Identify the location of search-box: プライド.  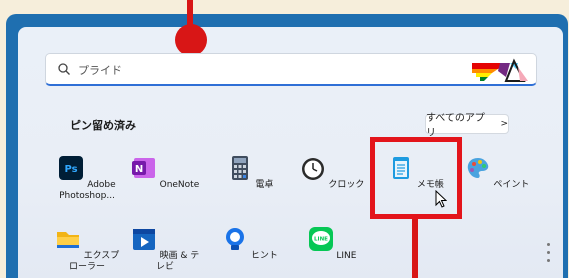
(291, 69).